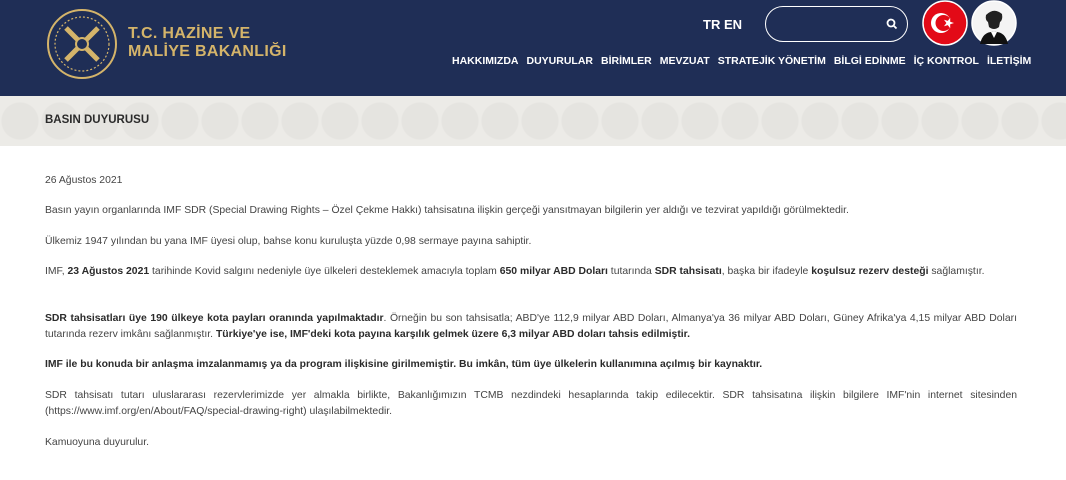 This screenshot has height=480, width=1066. What do you see at coordinates (485, 62) in the screenshot?
I see `nav-hakkimizda: HAKKIMIZDA` at bounding box center [485, 62].